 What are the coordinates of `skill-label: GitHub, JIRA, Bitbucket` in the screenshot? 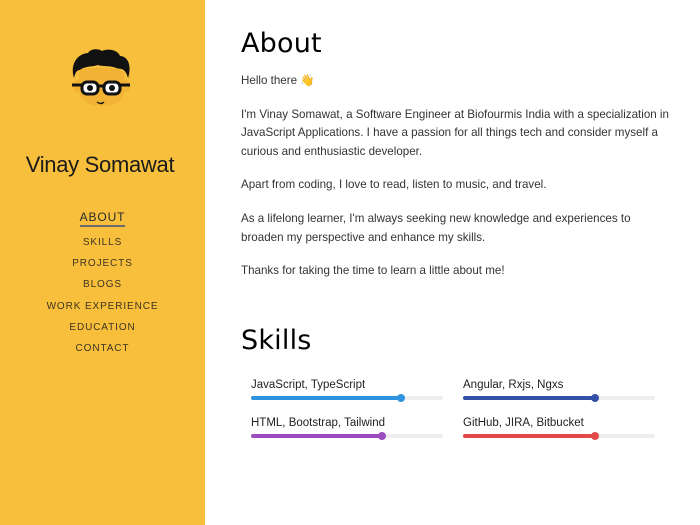 It's located at (523, 423).